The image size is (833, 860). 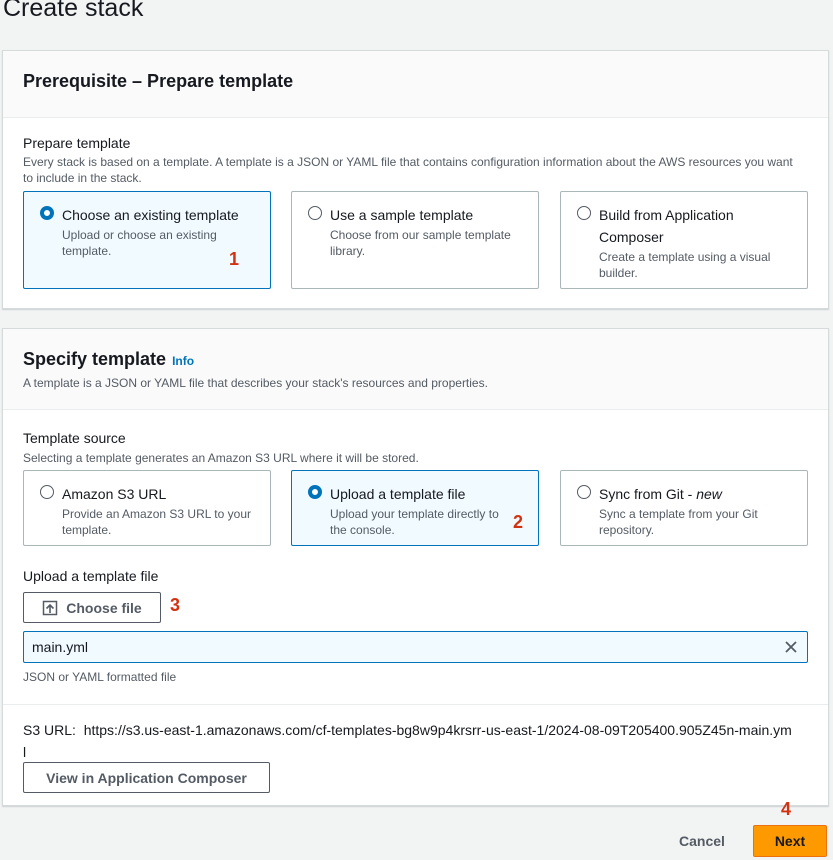 What do you see at coordinates (158, 81) in the screenshot?
I see `prerequisite-title: Prerequisite – Prepare template` at bounding box center [158, 81].